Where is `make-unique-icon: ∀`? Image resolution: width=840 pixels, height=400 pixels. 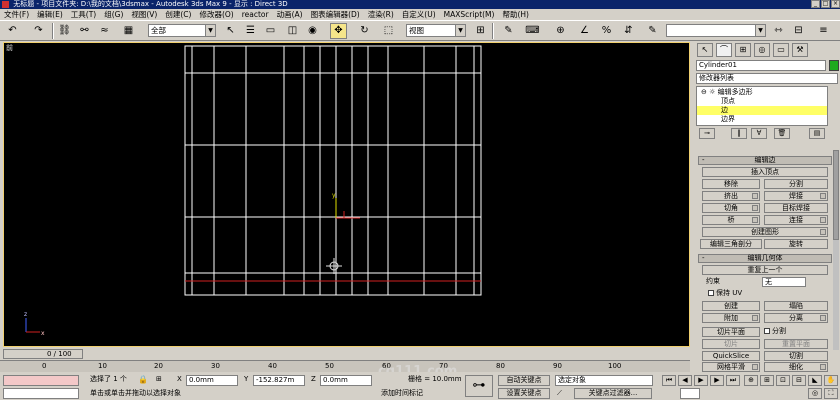 make-unique-icon: ∀ is located at coordinates (759, 133).